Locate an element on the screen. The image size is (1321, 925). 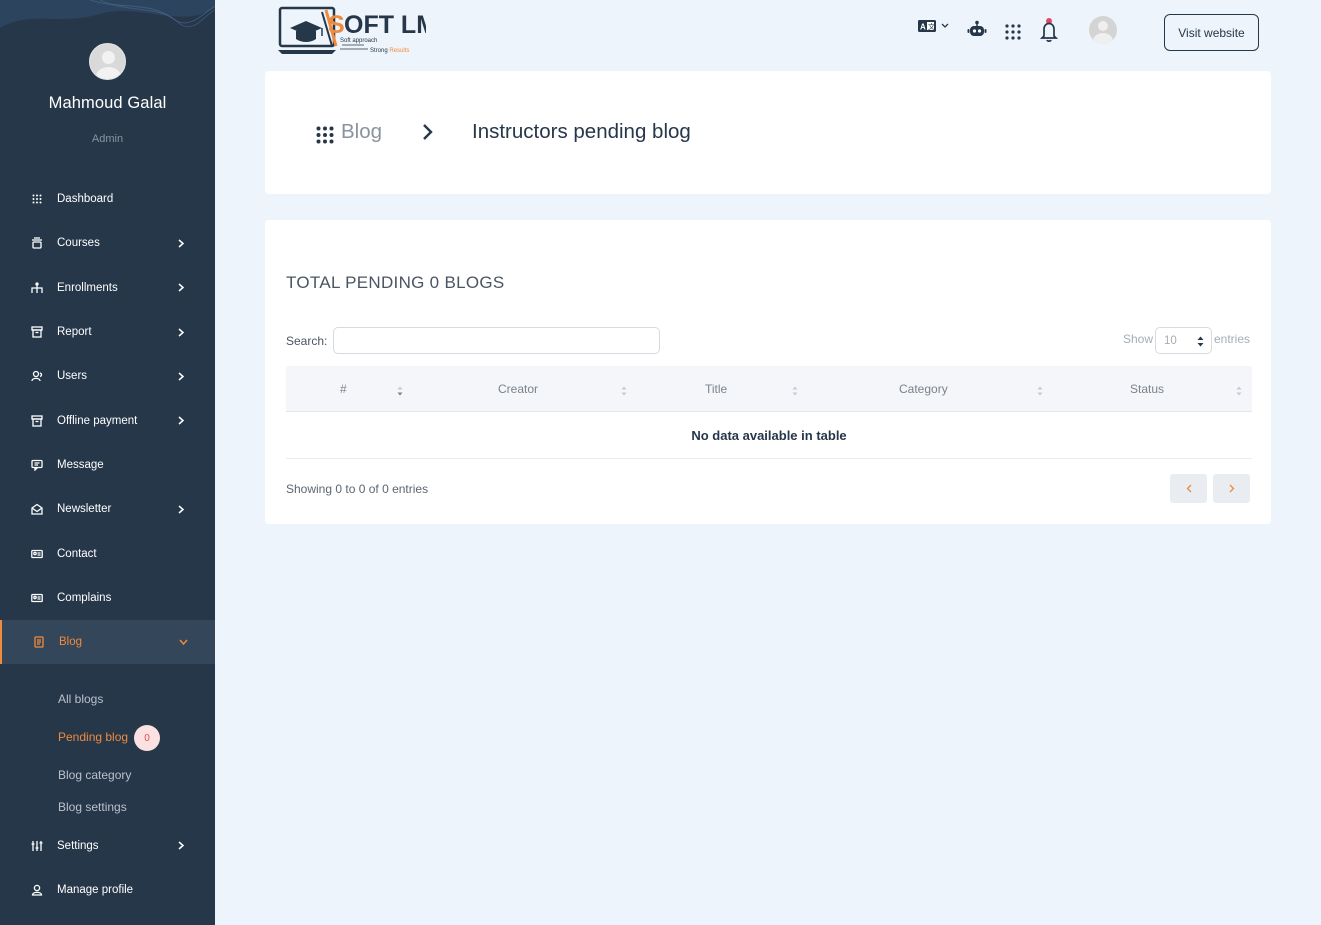
select-sort-arrows-icon is located at coordinates (1200, 341).